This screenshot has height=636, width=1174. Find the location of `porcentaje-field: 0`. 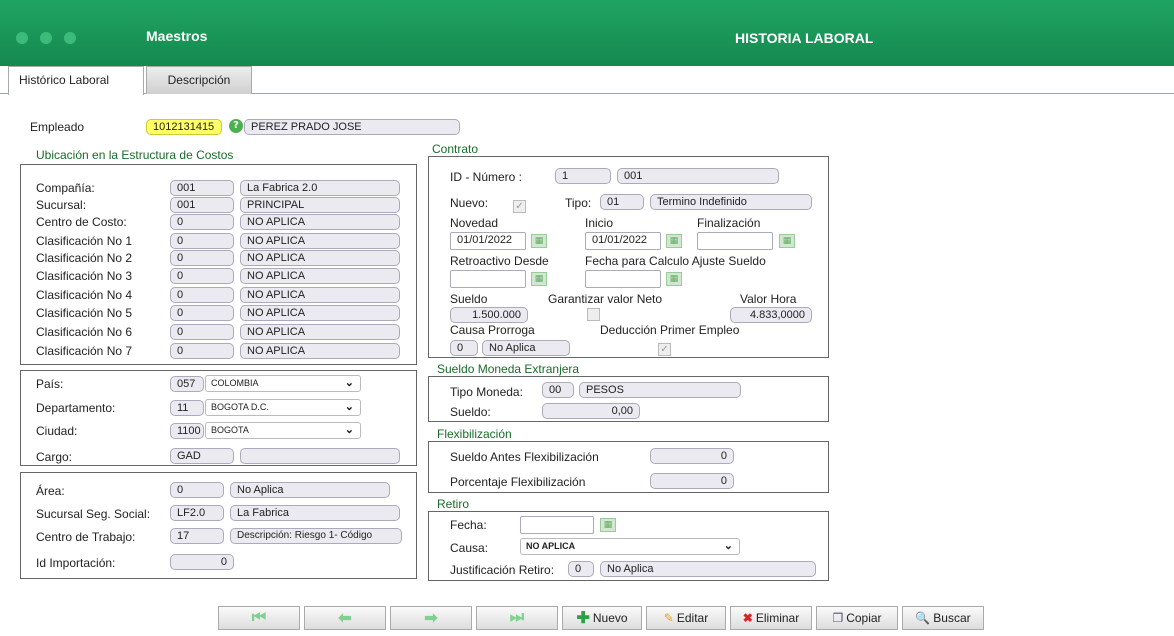

porcentaje-field: 0 is located at coordinates (692, 481).